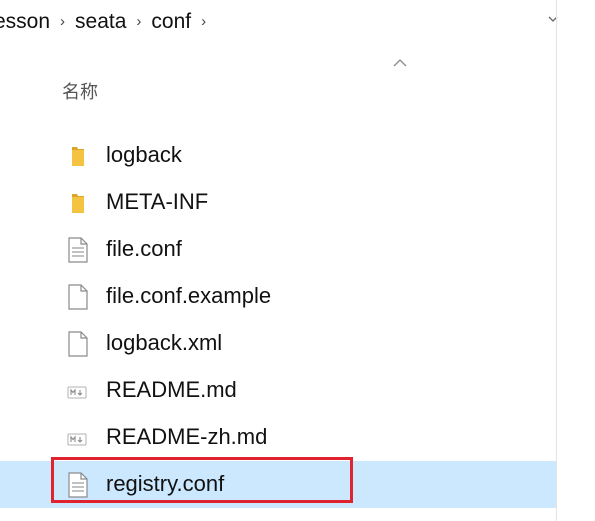 Image resolution: width=595 pixels, height=521 pixels. I want to click on list-item: file.conf.example, so click(278, 296).